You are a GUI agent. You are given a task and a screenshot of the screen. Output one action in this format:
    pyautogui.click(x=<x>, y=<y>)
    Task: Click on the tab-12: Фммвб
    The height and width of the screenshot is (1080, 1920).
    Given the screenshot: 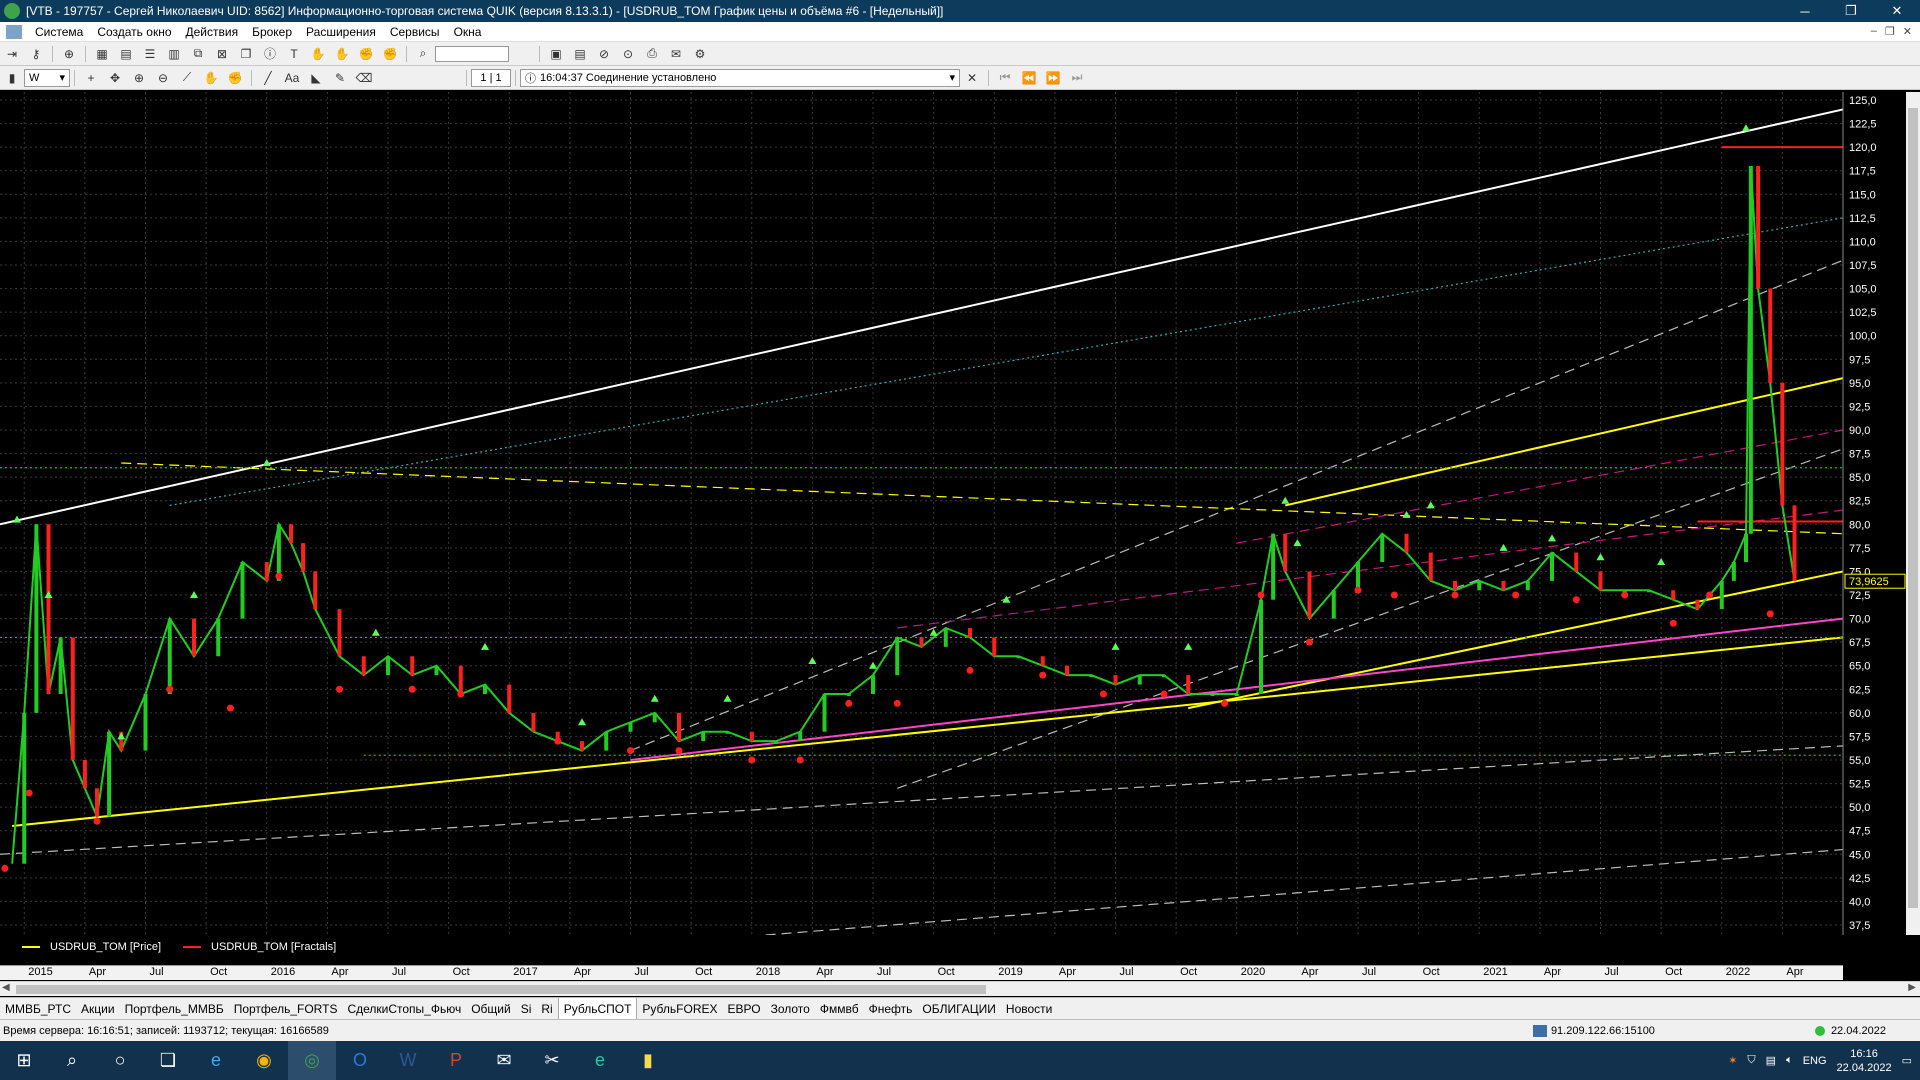 What is the action you would take?
    pyautogui.click(x=839, y=1009)
    